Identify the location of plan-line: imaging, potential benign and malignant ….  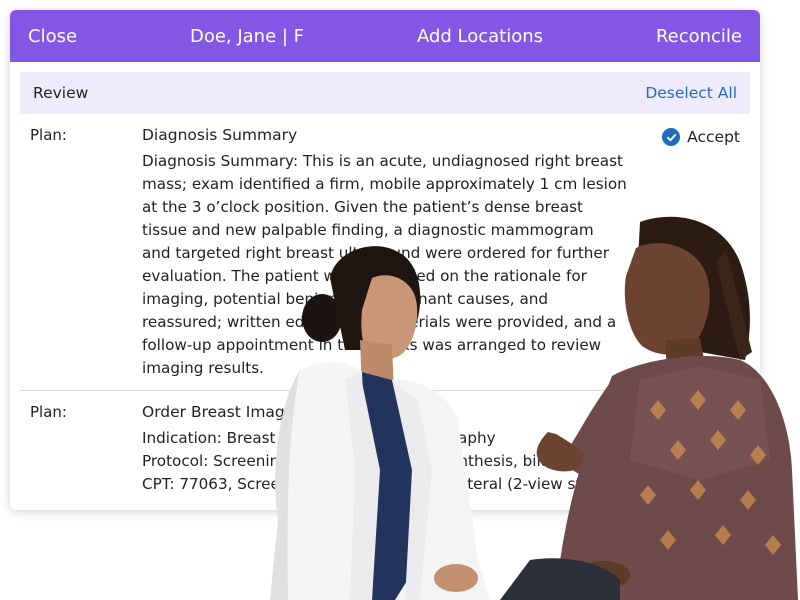
(345, 299).